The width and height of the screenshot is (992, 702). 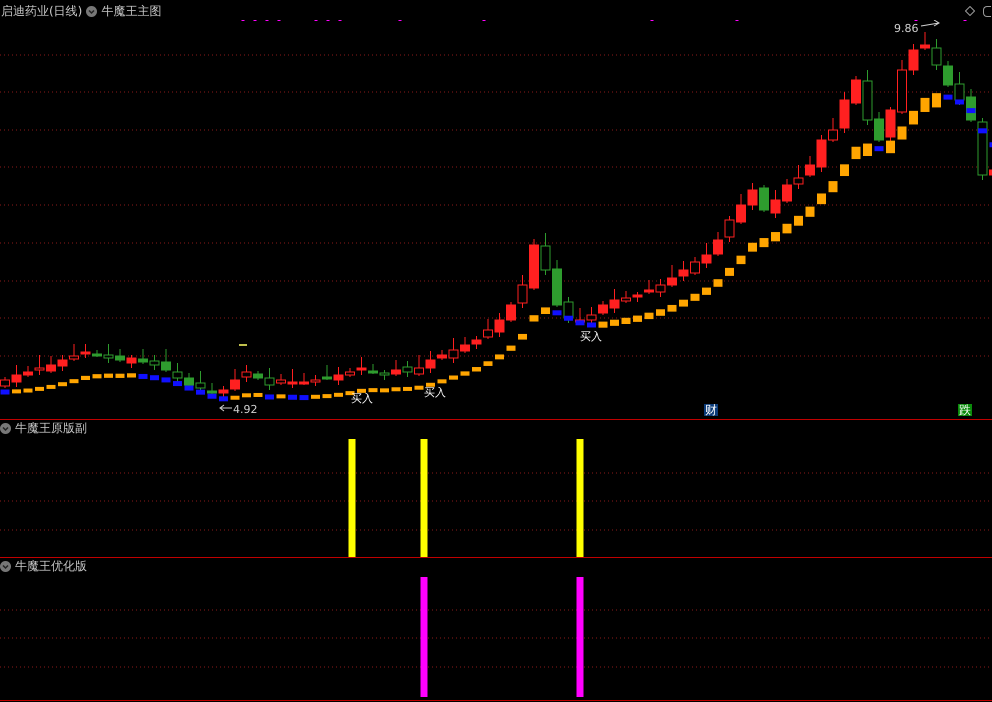 I want to click on indicator-title: 牛魔王主图, so click(x=131, y=11).